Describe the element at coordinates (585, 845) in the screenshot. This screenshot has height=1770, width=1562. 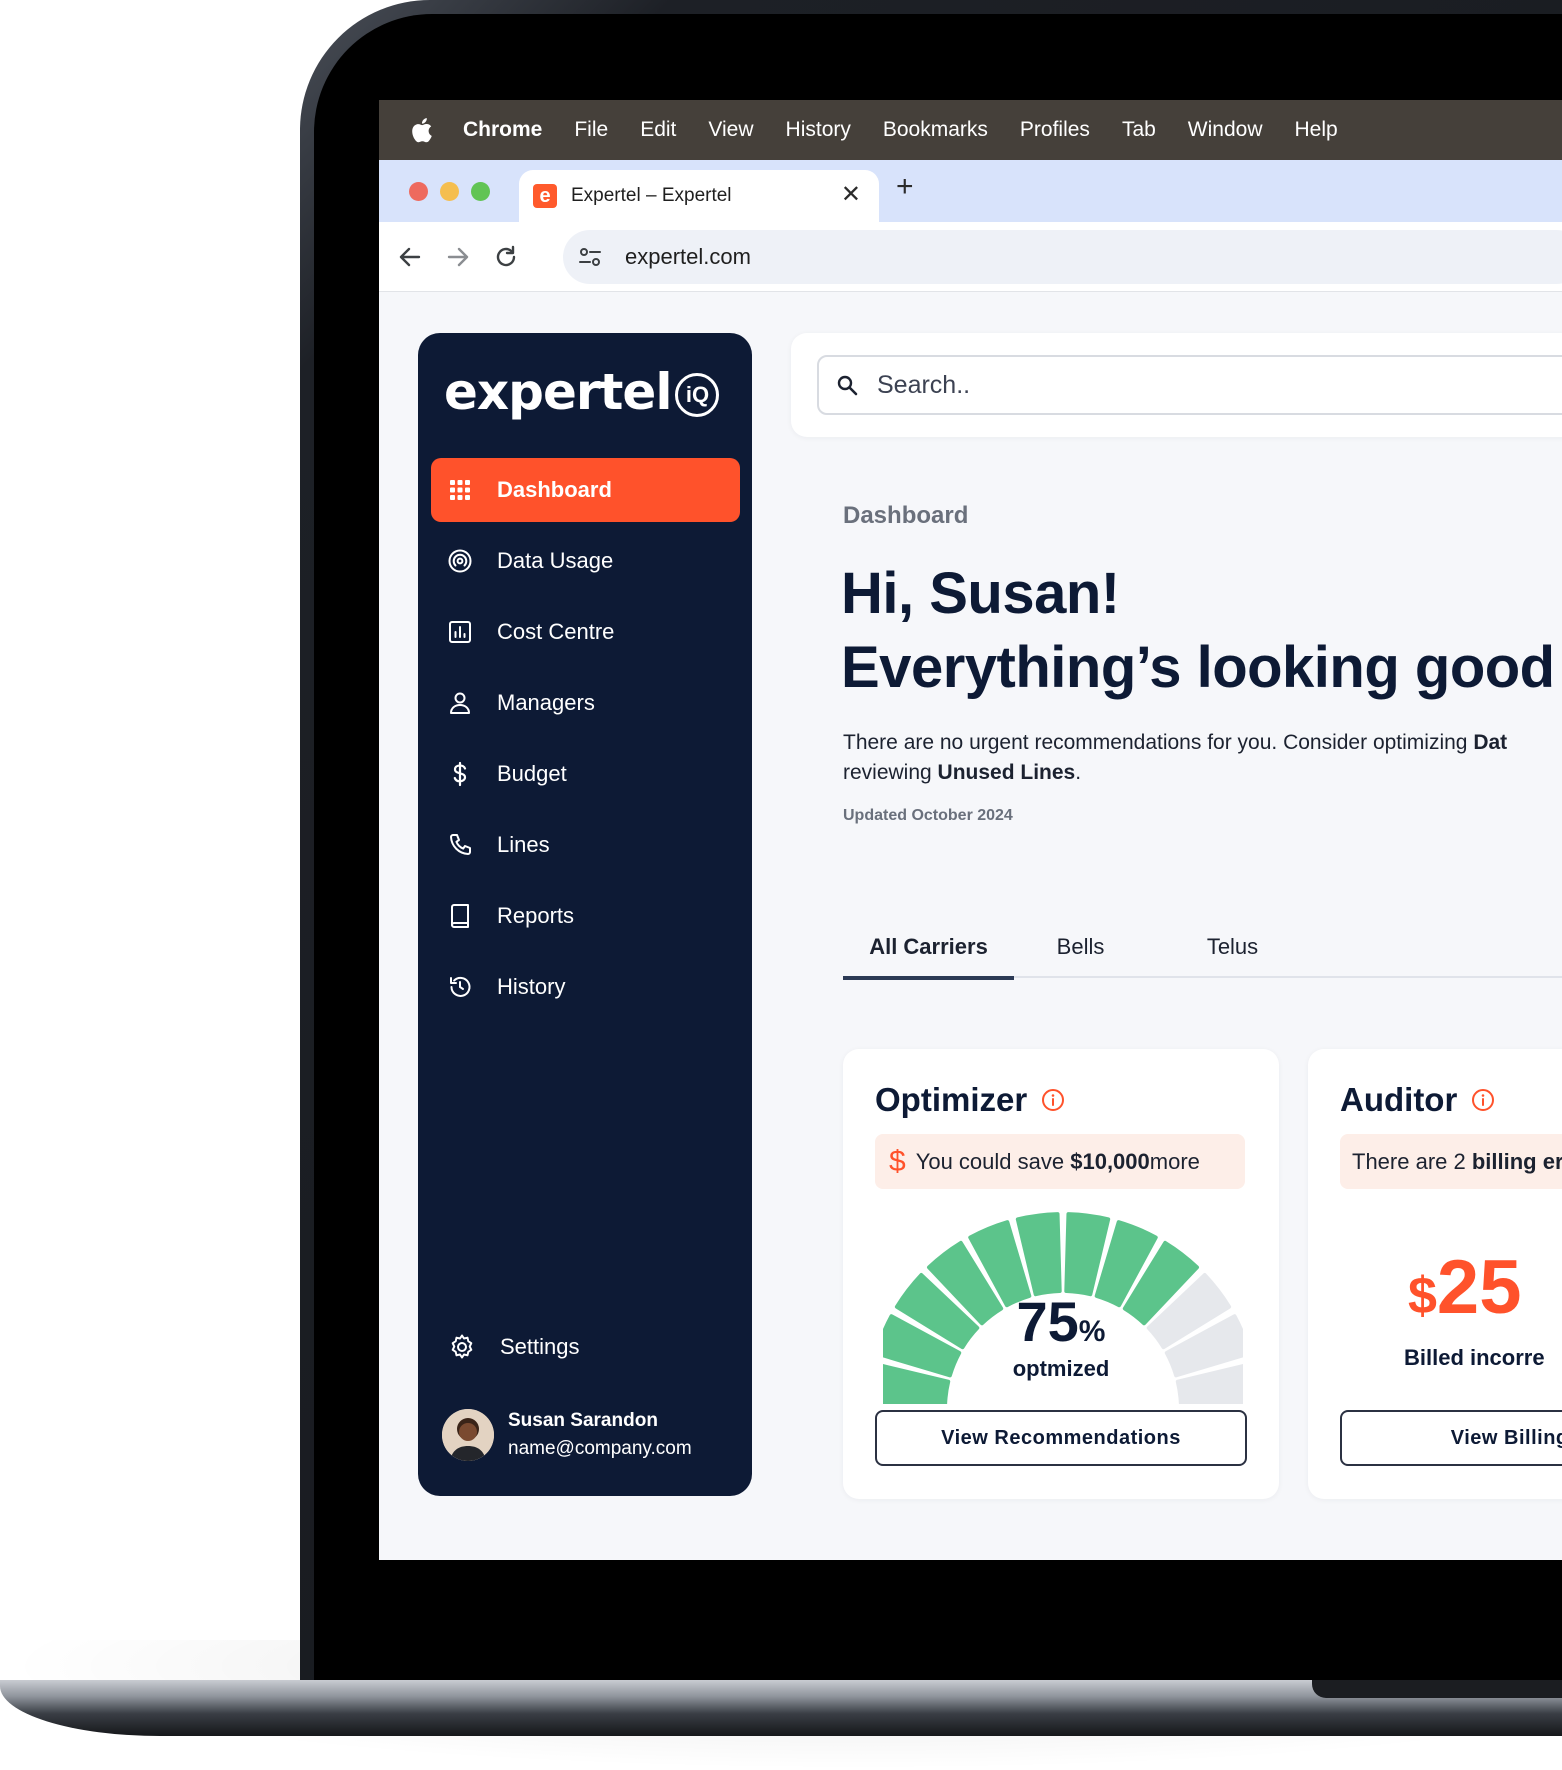
I see `sidebar-item-lines: Lines` at that location.